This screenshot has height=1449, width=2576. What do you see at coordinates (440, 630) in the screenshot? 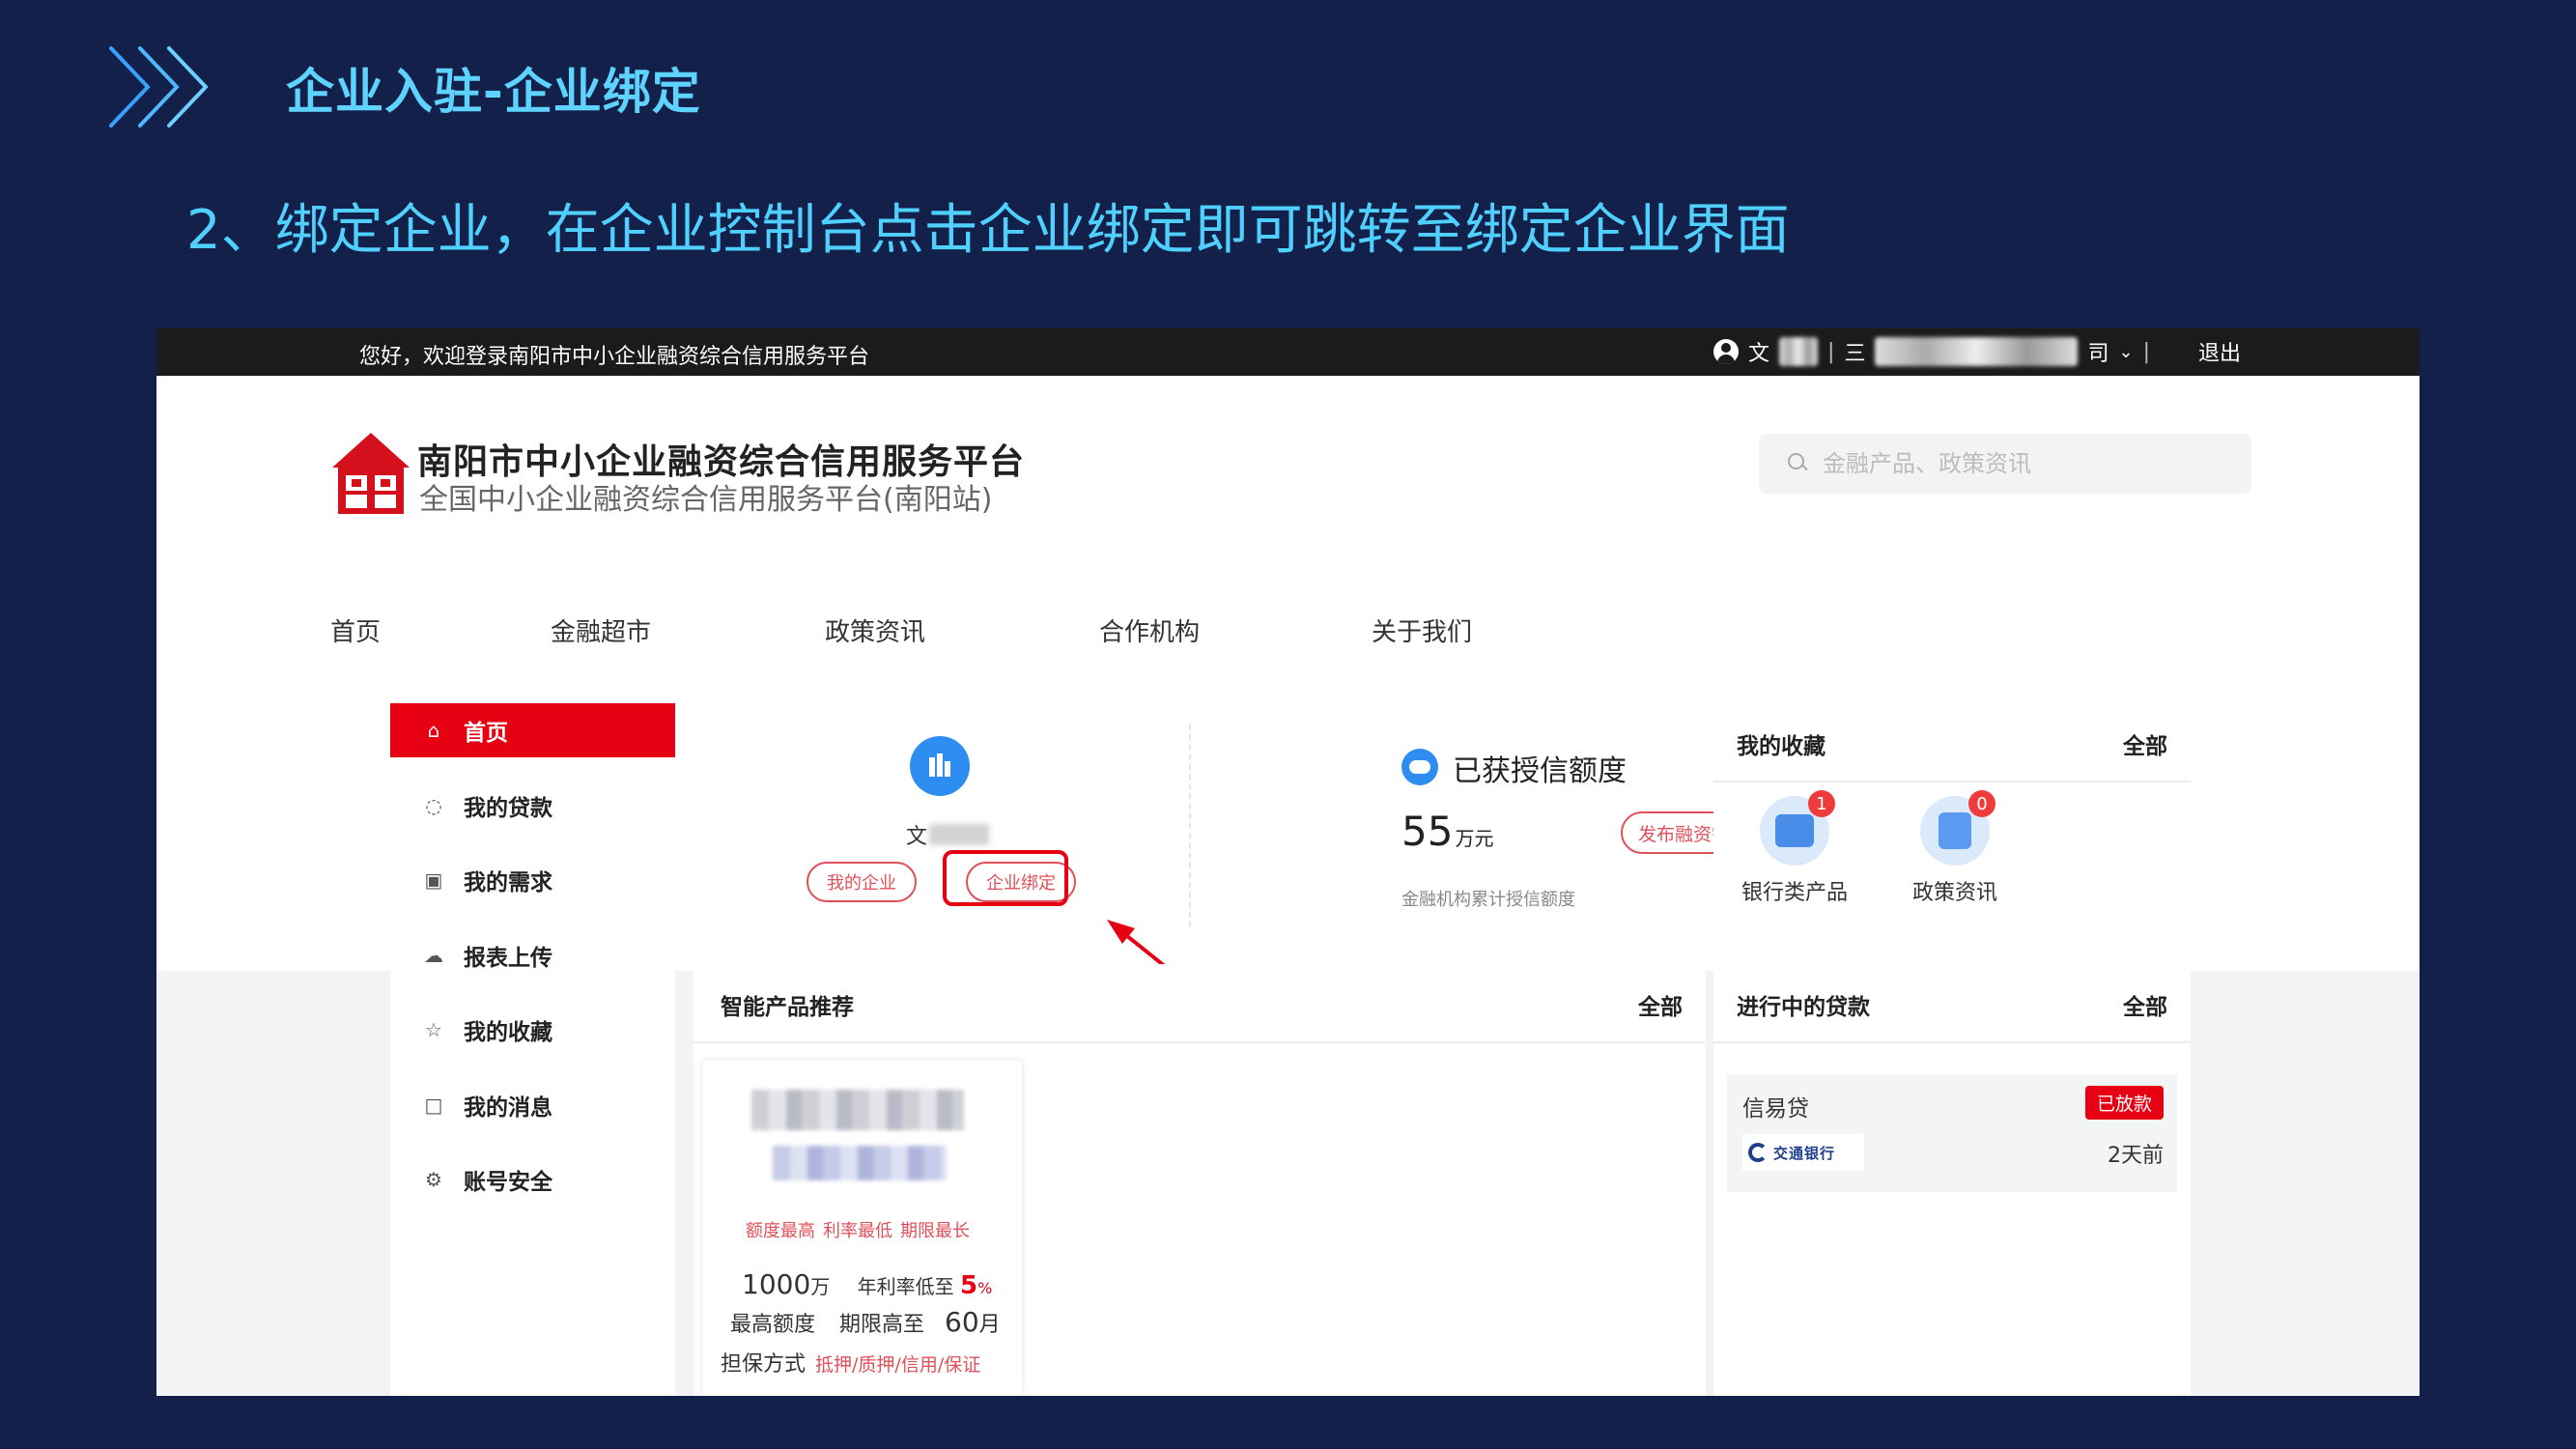
I see `nav-item-home: 首页` at bounding box center [440, 630].